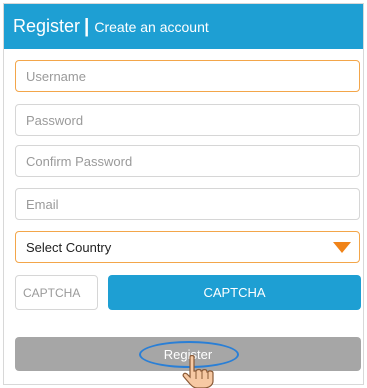  I want to click on captcha-button: CAPTCHA, so click(234, 292).